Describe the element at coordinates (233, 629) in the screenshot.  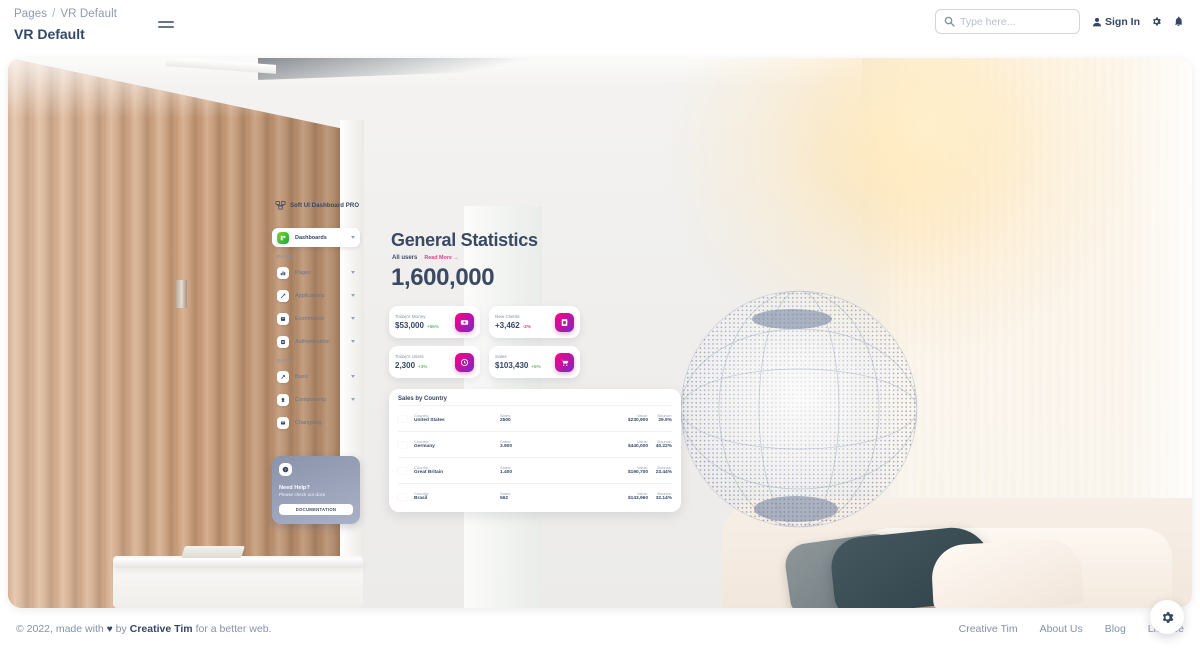
I see `footer-suffix: for a better web.` at that location.